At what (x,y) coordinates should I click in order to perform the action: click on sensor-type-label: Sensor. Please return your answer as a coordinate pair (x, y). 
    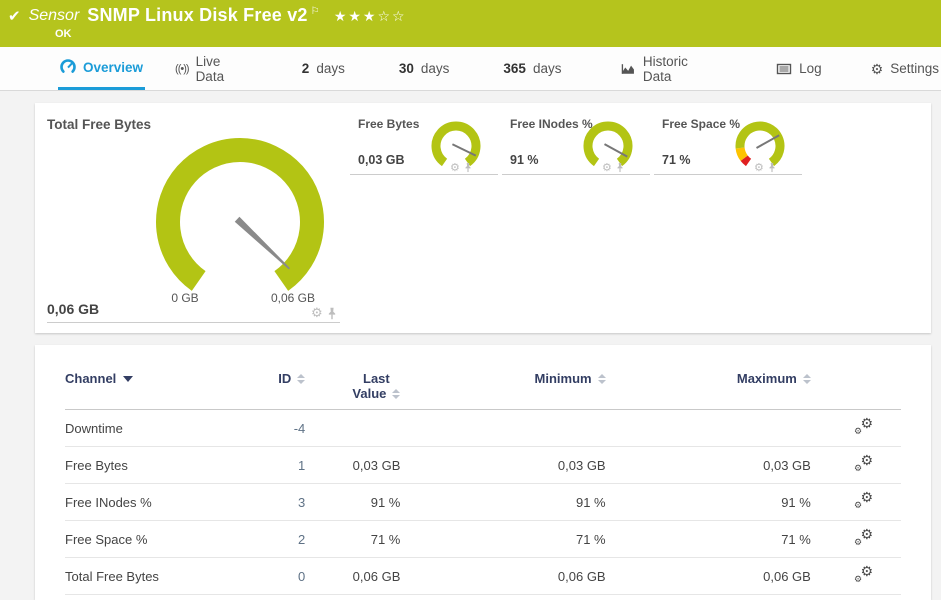
    Looking at the image, I should click on (54, 15).